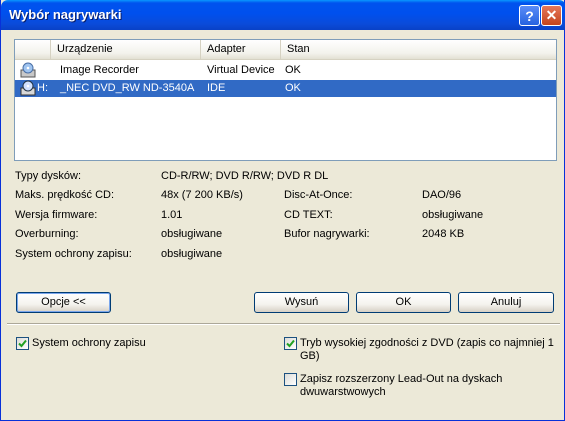 Image resolution: width=565 pixels, height=421 pixels. What do you see at coordinates (192, 254) in the screenshot?
I see `write-protection-value: obsługiwane` at bounding box center [192, 254].